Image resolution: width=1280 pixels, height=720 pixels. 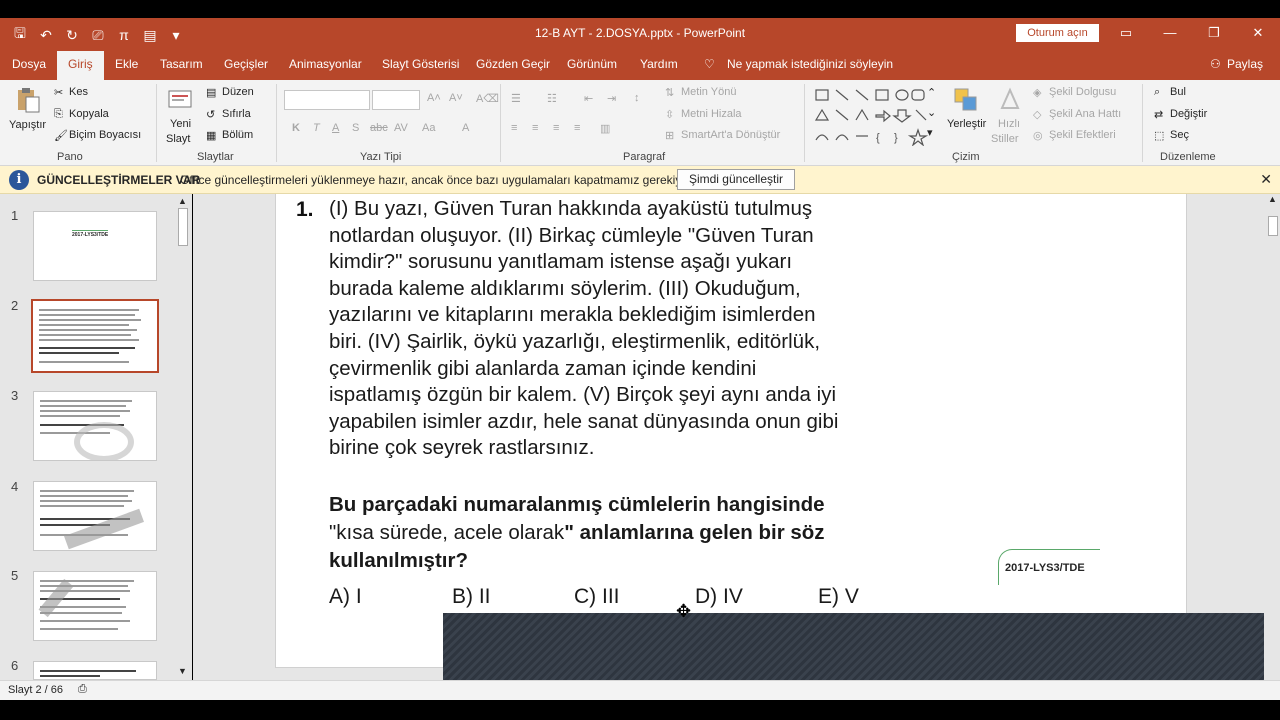 I want to click on scroll-down-icon: ▼, so click(x=182, y=671).